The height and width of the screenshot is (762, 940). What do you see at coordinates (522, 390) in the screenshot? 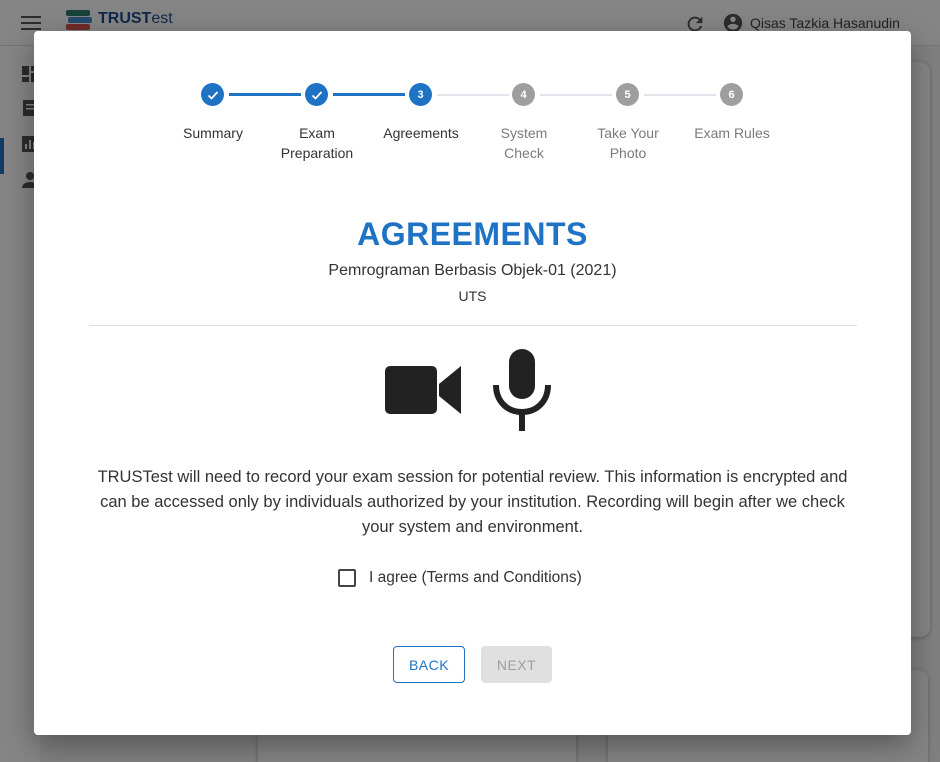
I see `microphone-icon` at bounding box center [522, 390].